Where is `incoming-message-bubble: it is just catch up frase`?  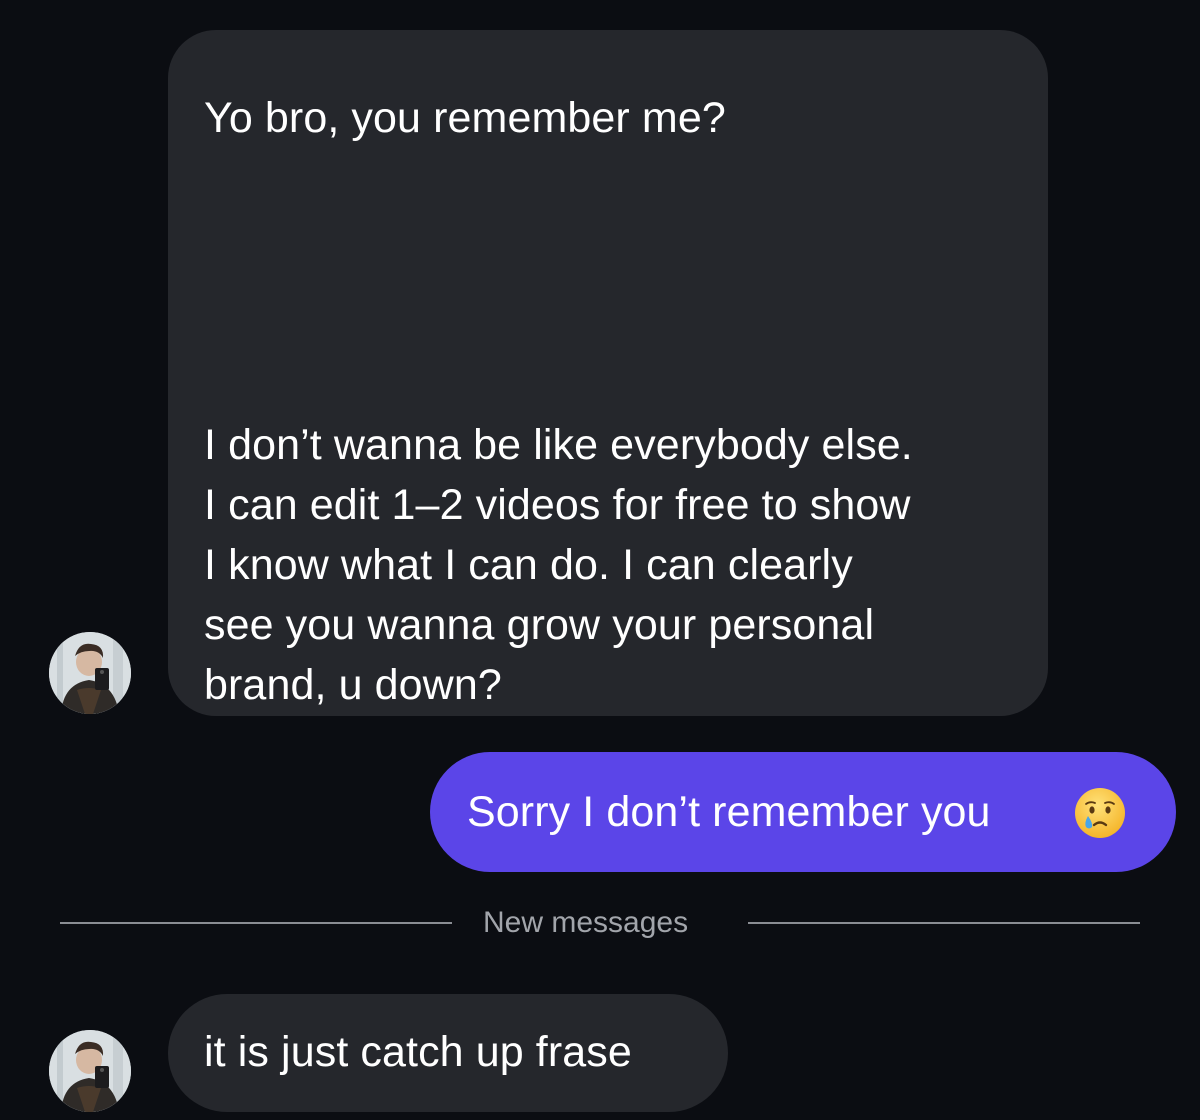
incoming-message-bubble: it is just catch up frase is located at coordinates (448, 1053).